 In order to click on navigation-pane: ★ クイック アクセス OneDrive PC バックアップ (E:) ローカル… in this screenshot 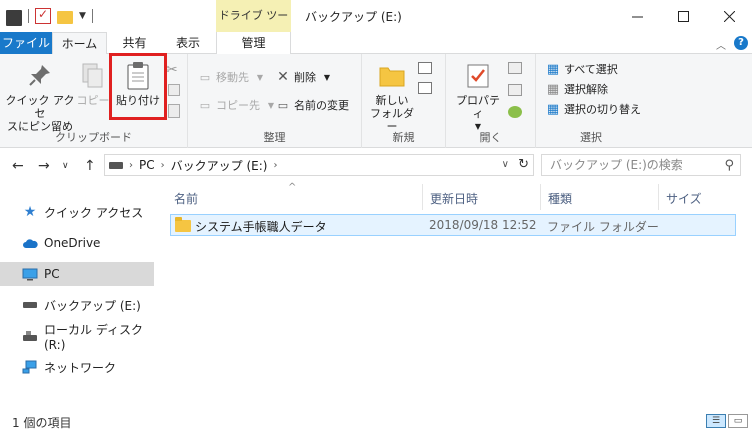, I will do `click(77, 293)`.